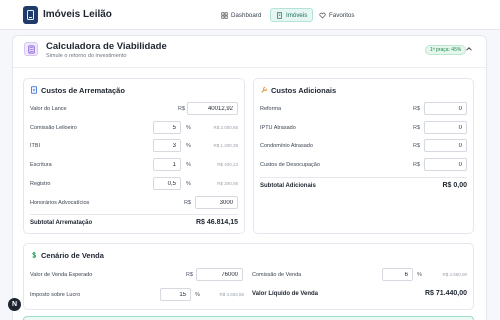 The image size is (500, 320). Describe the element at coordinates (469, 49) in the screenshot. I see `chevron-up-icon` at that location.